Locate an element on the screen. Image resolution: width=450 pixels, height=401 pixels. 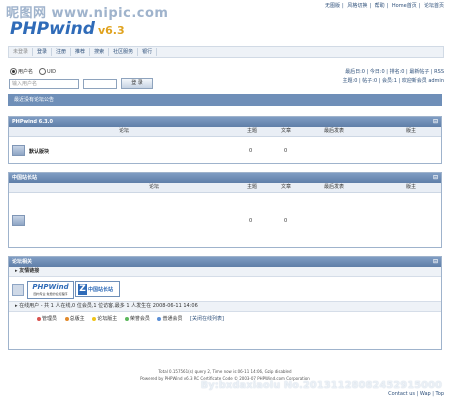
nav-recommend: 推荐 is located at coordinates (81, 52).